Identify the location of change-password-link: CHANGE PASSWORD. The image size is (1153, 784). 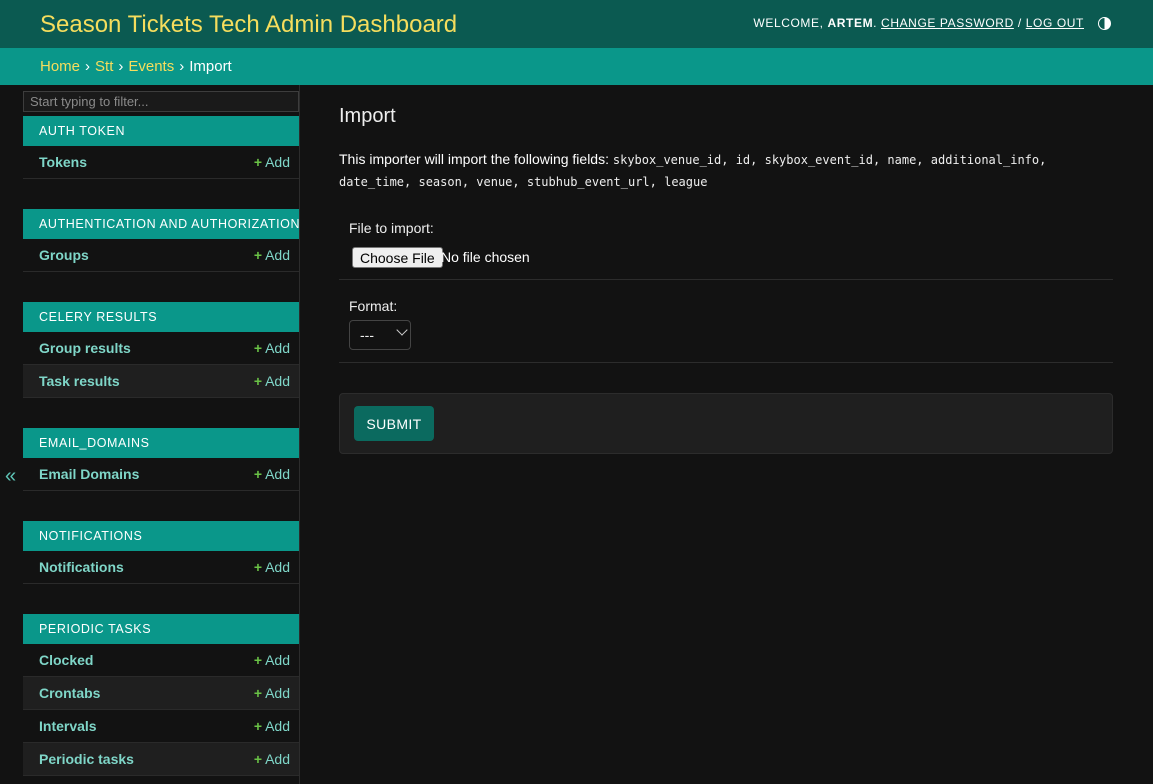
(947, 23).